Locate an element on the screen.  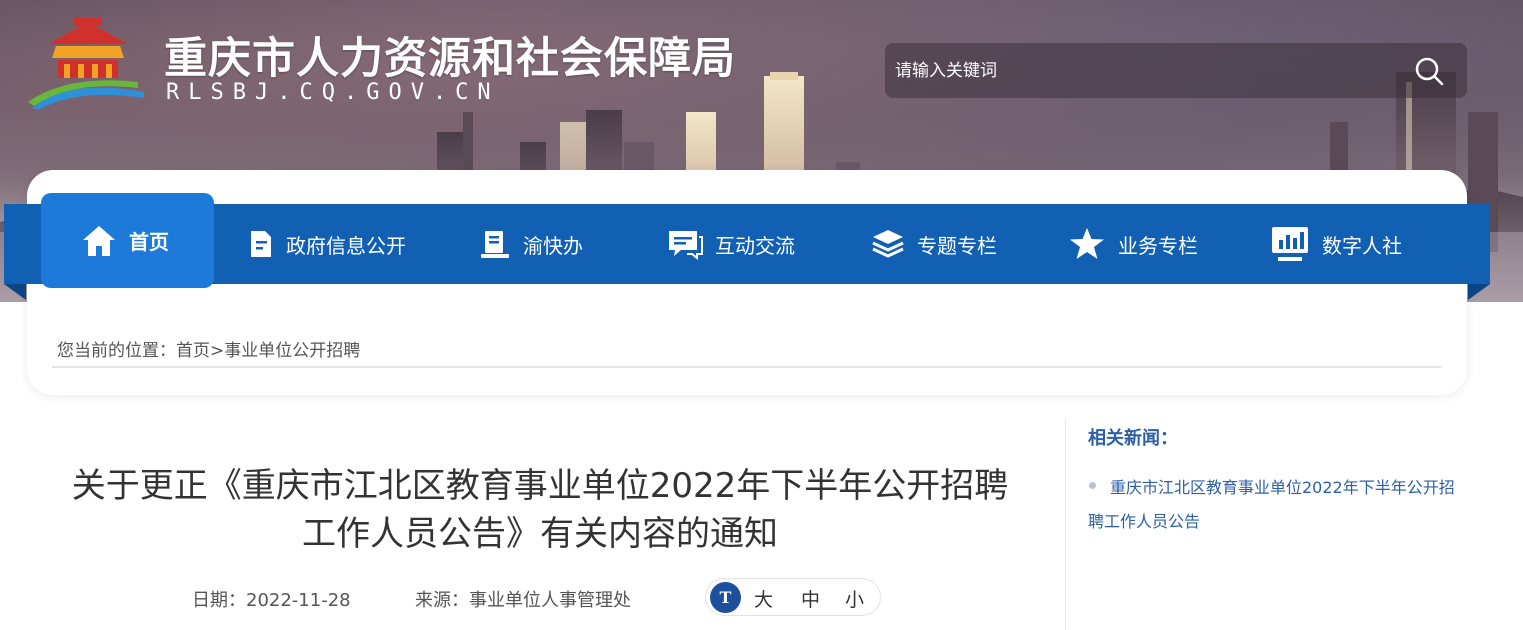
font-size-switcher: T 大 中 小 is located at coordinates (793, 597).